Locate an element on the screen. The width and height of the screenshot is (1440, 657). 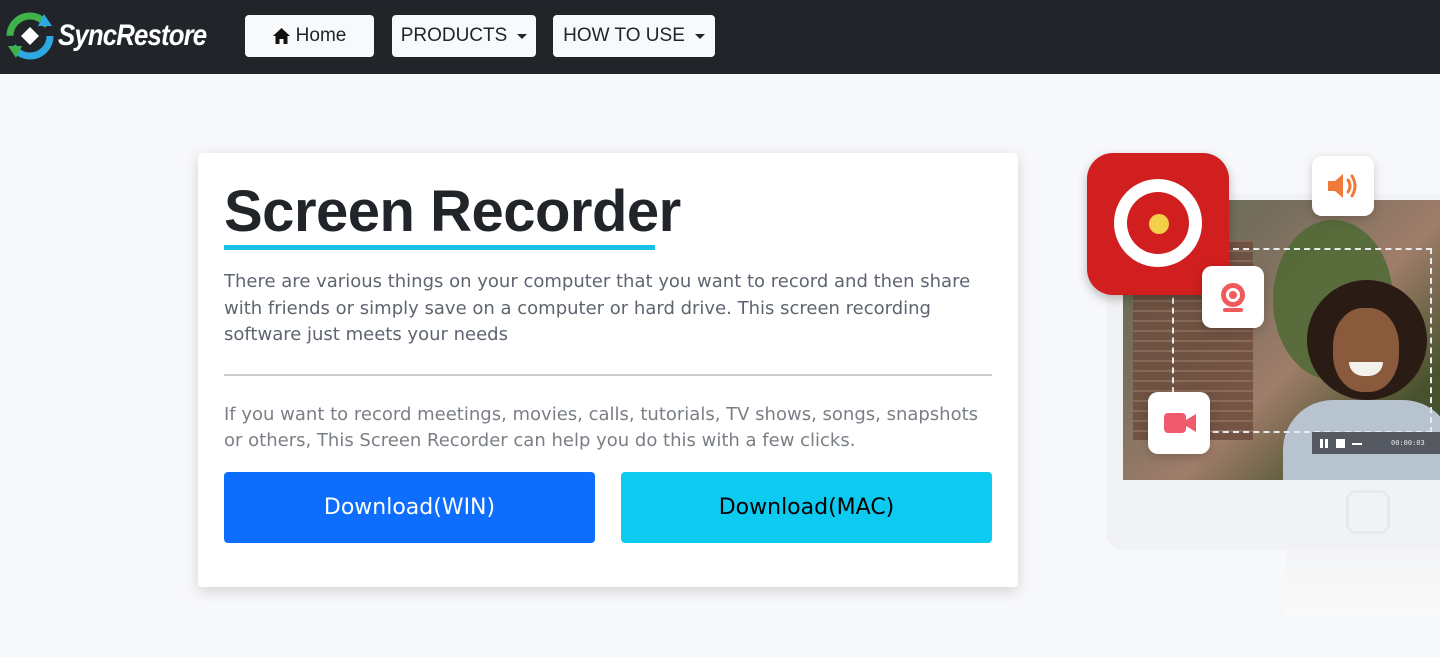
divider is located at coordinates (608, 375).